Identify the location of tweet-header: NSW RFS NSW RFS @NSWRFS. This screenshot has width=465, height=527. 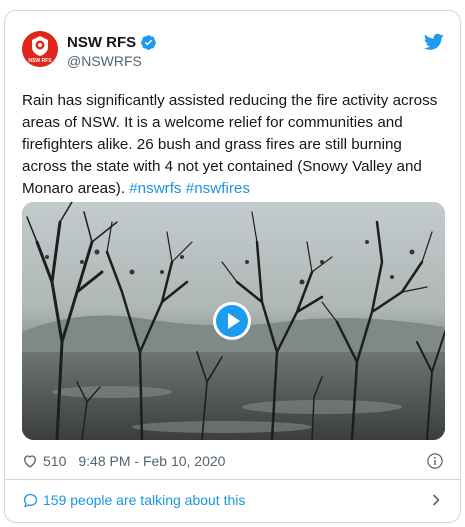
(233, 51).